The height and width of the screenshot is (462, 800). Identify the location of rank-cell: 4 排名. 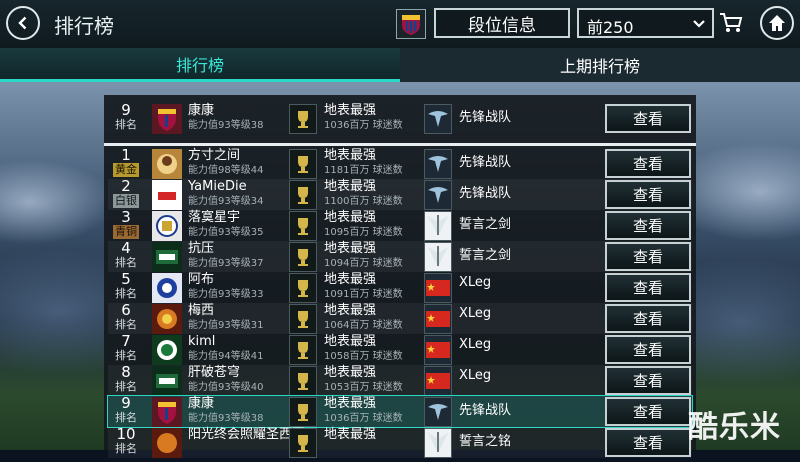
(126, 255).